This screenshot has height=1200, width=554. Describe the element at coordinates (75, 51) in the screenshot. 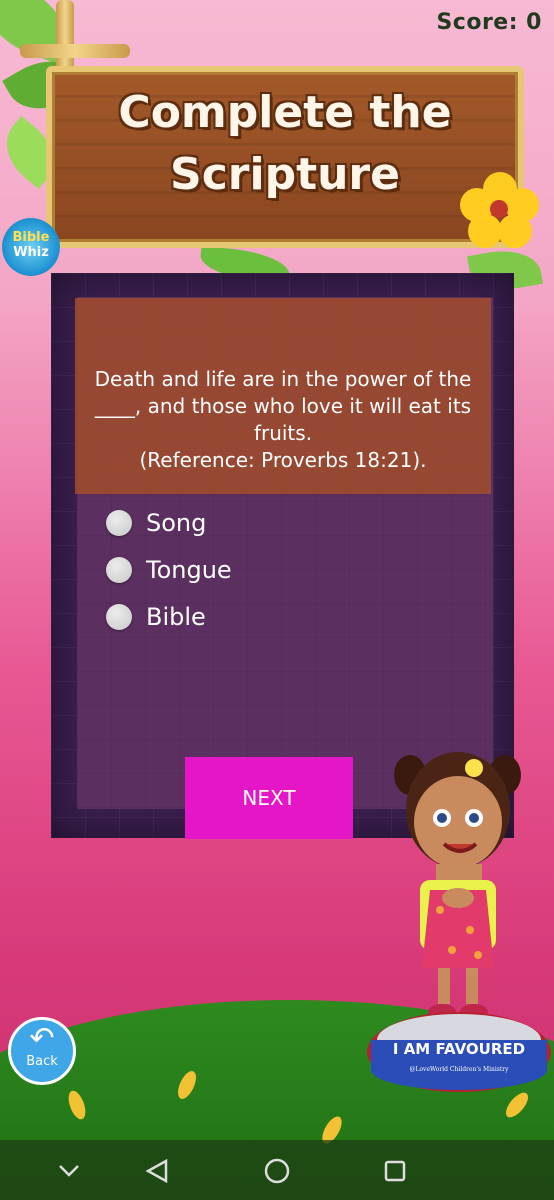

I see `bamboo-decoration` at that location.